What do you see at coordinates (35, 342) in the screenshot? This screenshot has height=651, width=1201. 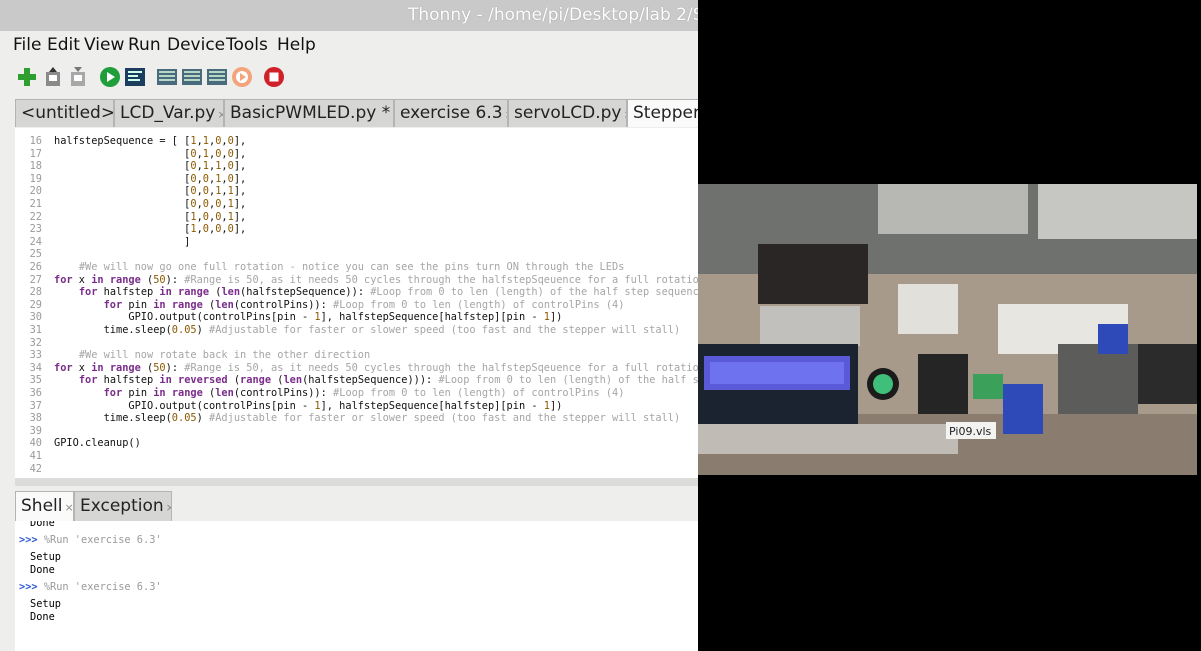 I see `line-number: 32` at bounding box center [35, 342].